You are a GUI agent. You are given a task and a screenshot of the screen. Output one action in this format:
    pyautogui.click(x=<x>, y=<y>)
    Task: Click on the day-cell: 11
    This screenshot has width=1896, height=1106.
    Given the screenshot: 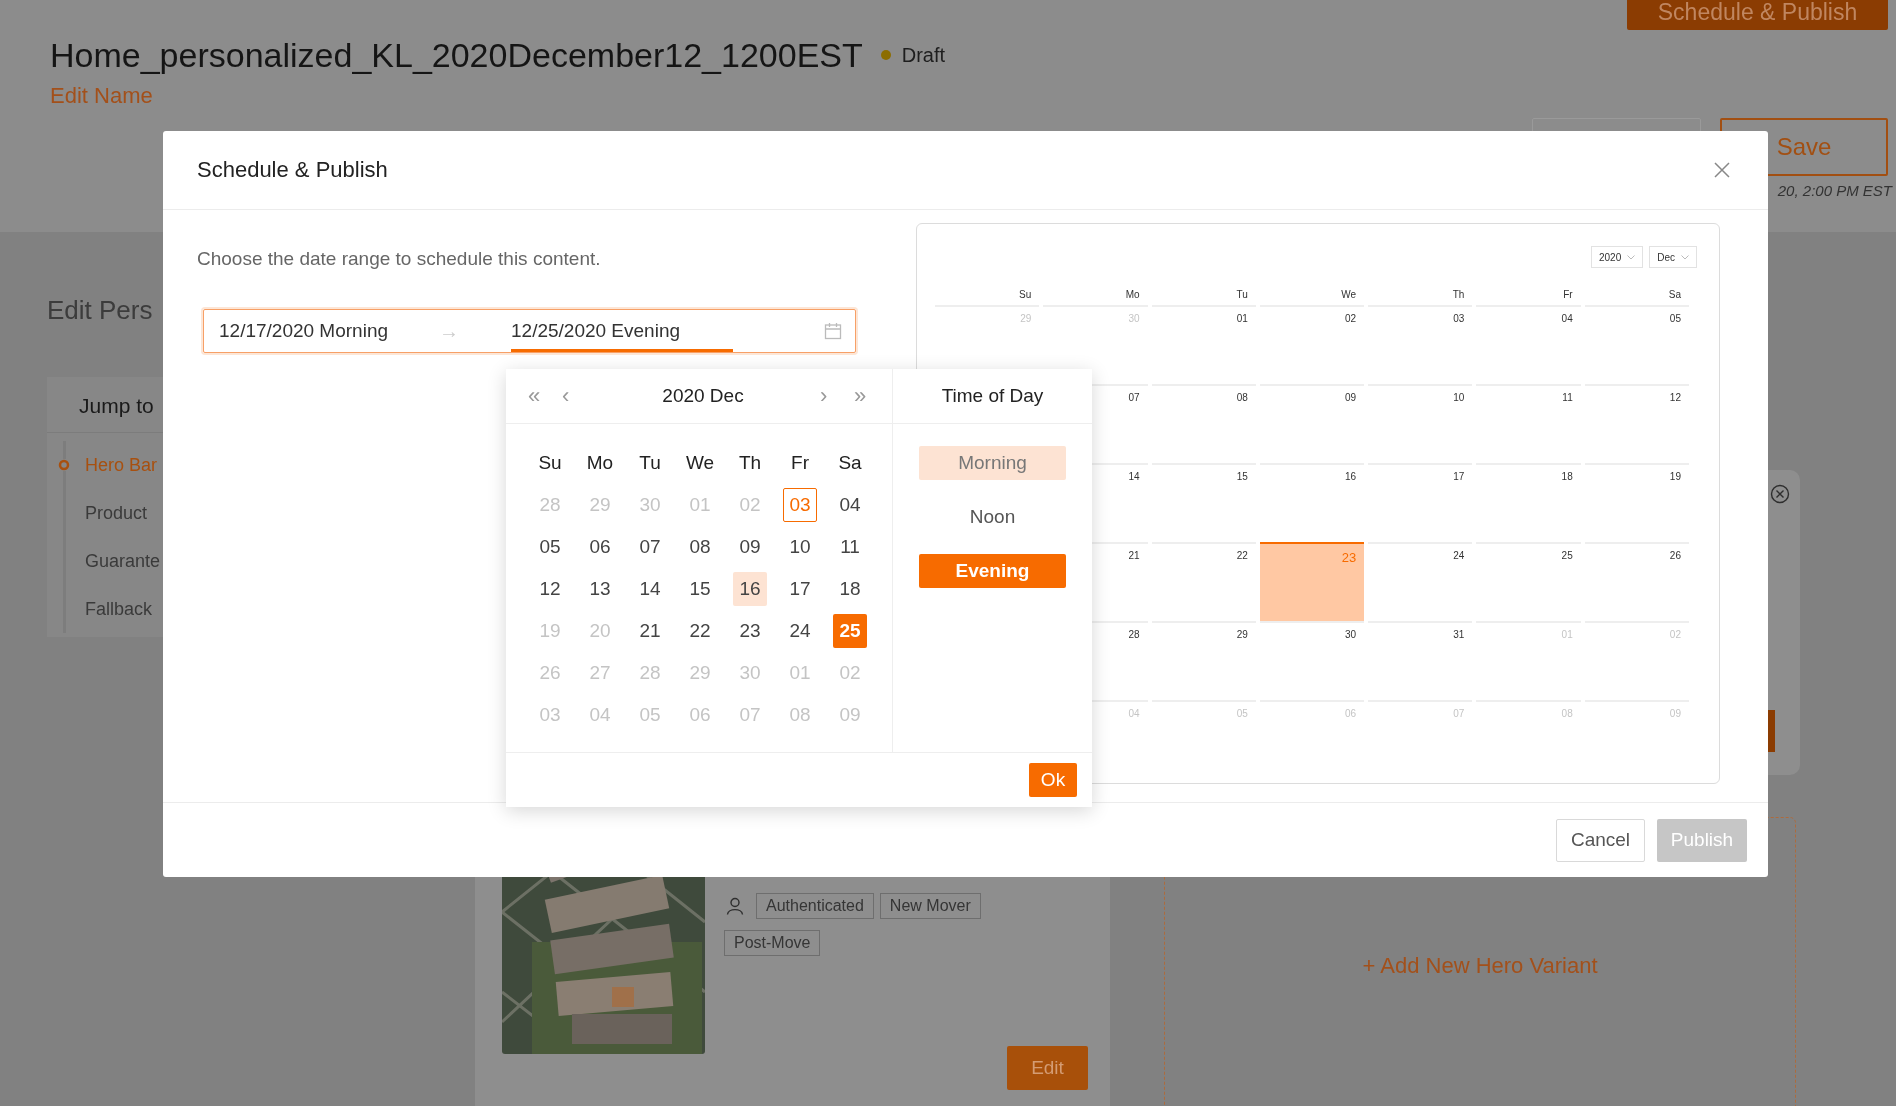 What is the action you would take?
    pyautogui.click(x=850, y=547)
    